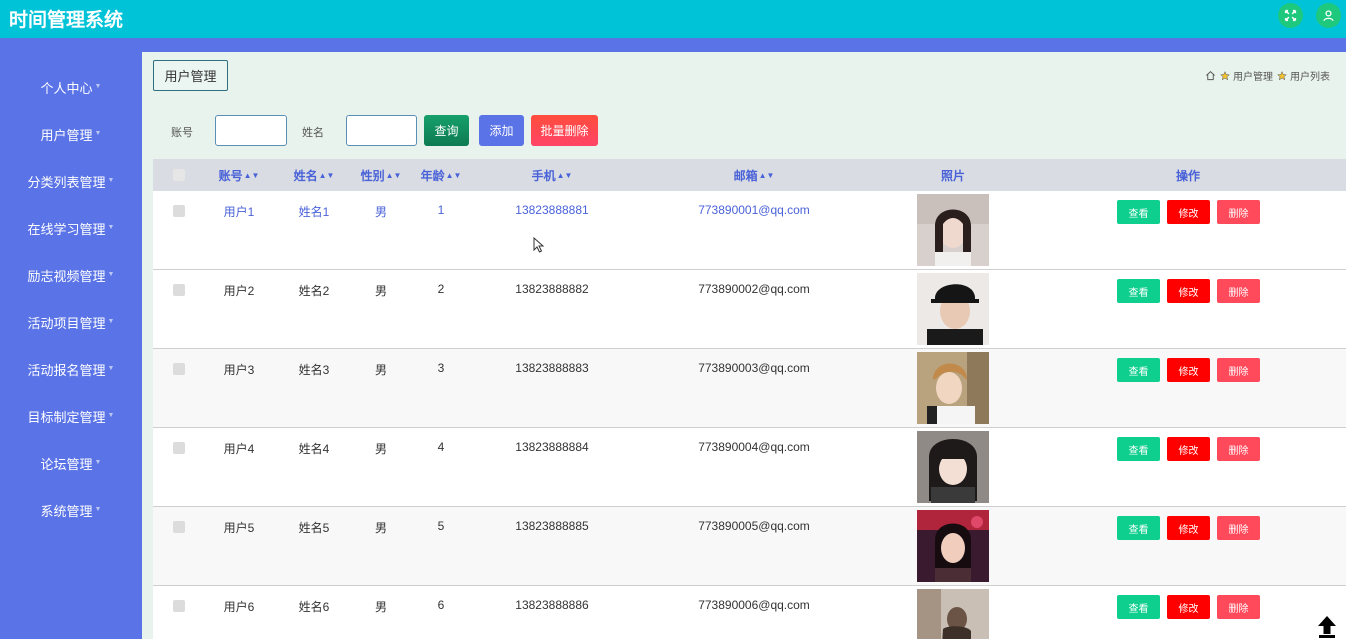 The height and width of the screenshot is (639, 1346). What do you see at coordinates (71, 181) in the screenshot?
I see `sidebar-item-category-list: 分类列表管理 ▼` at bounding box center [71, 181].